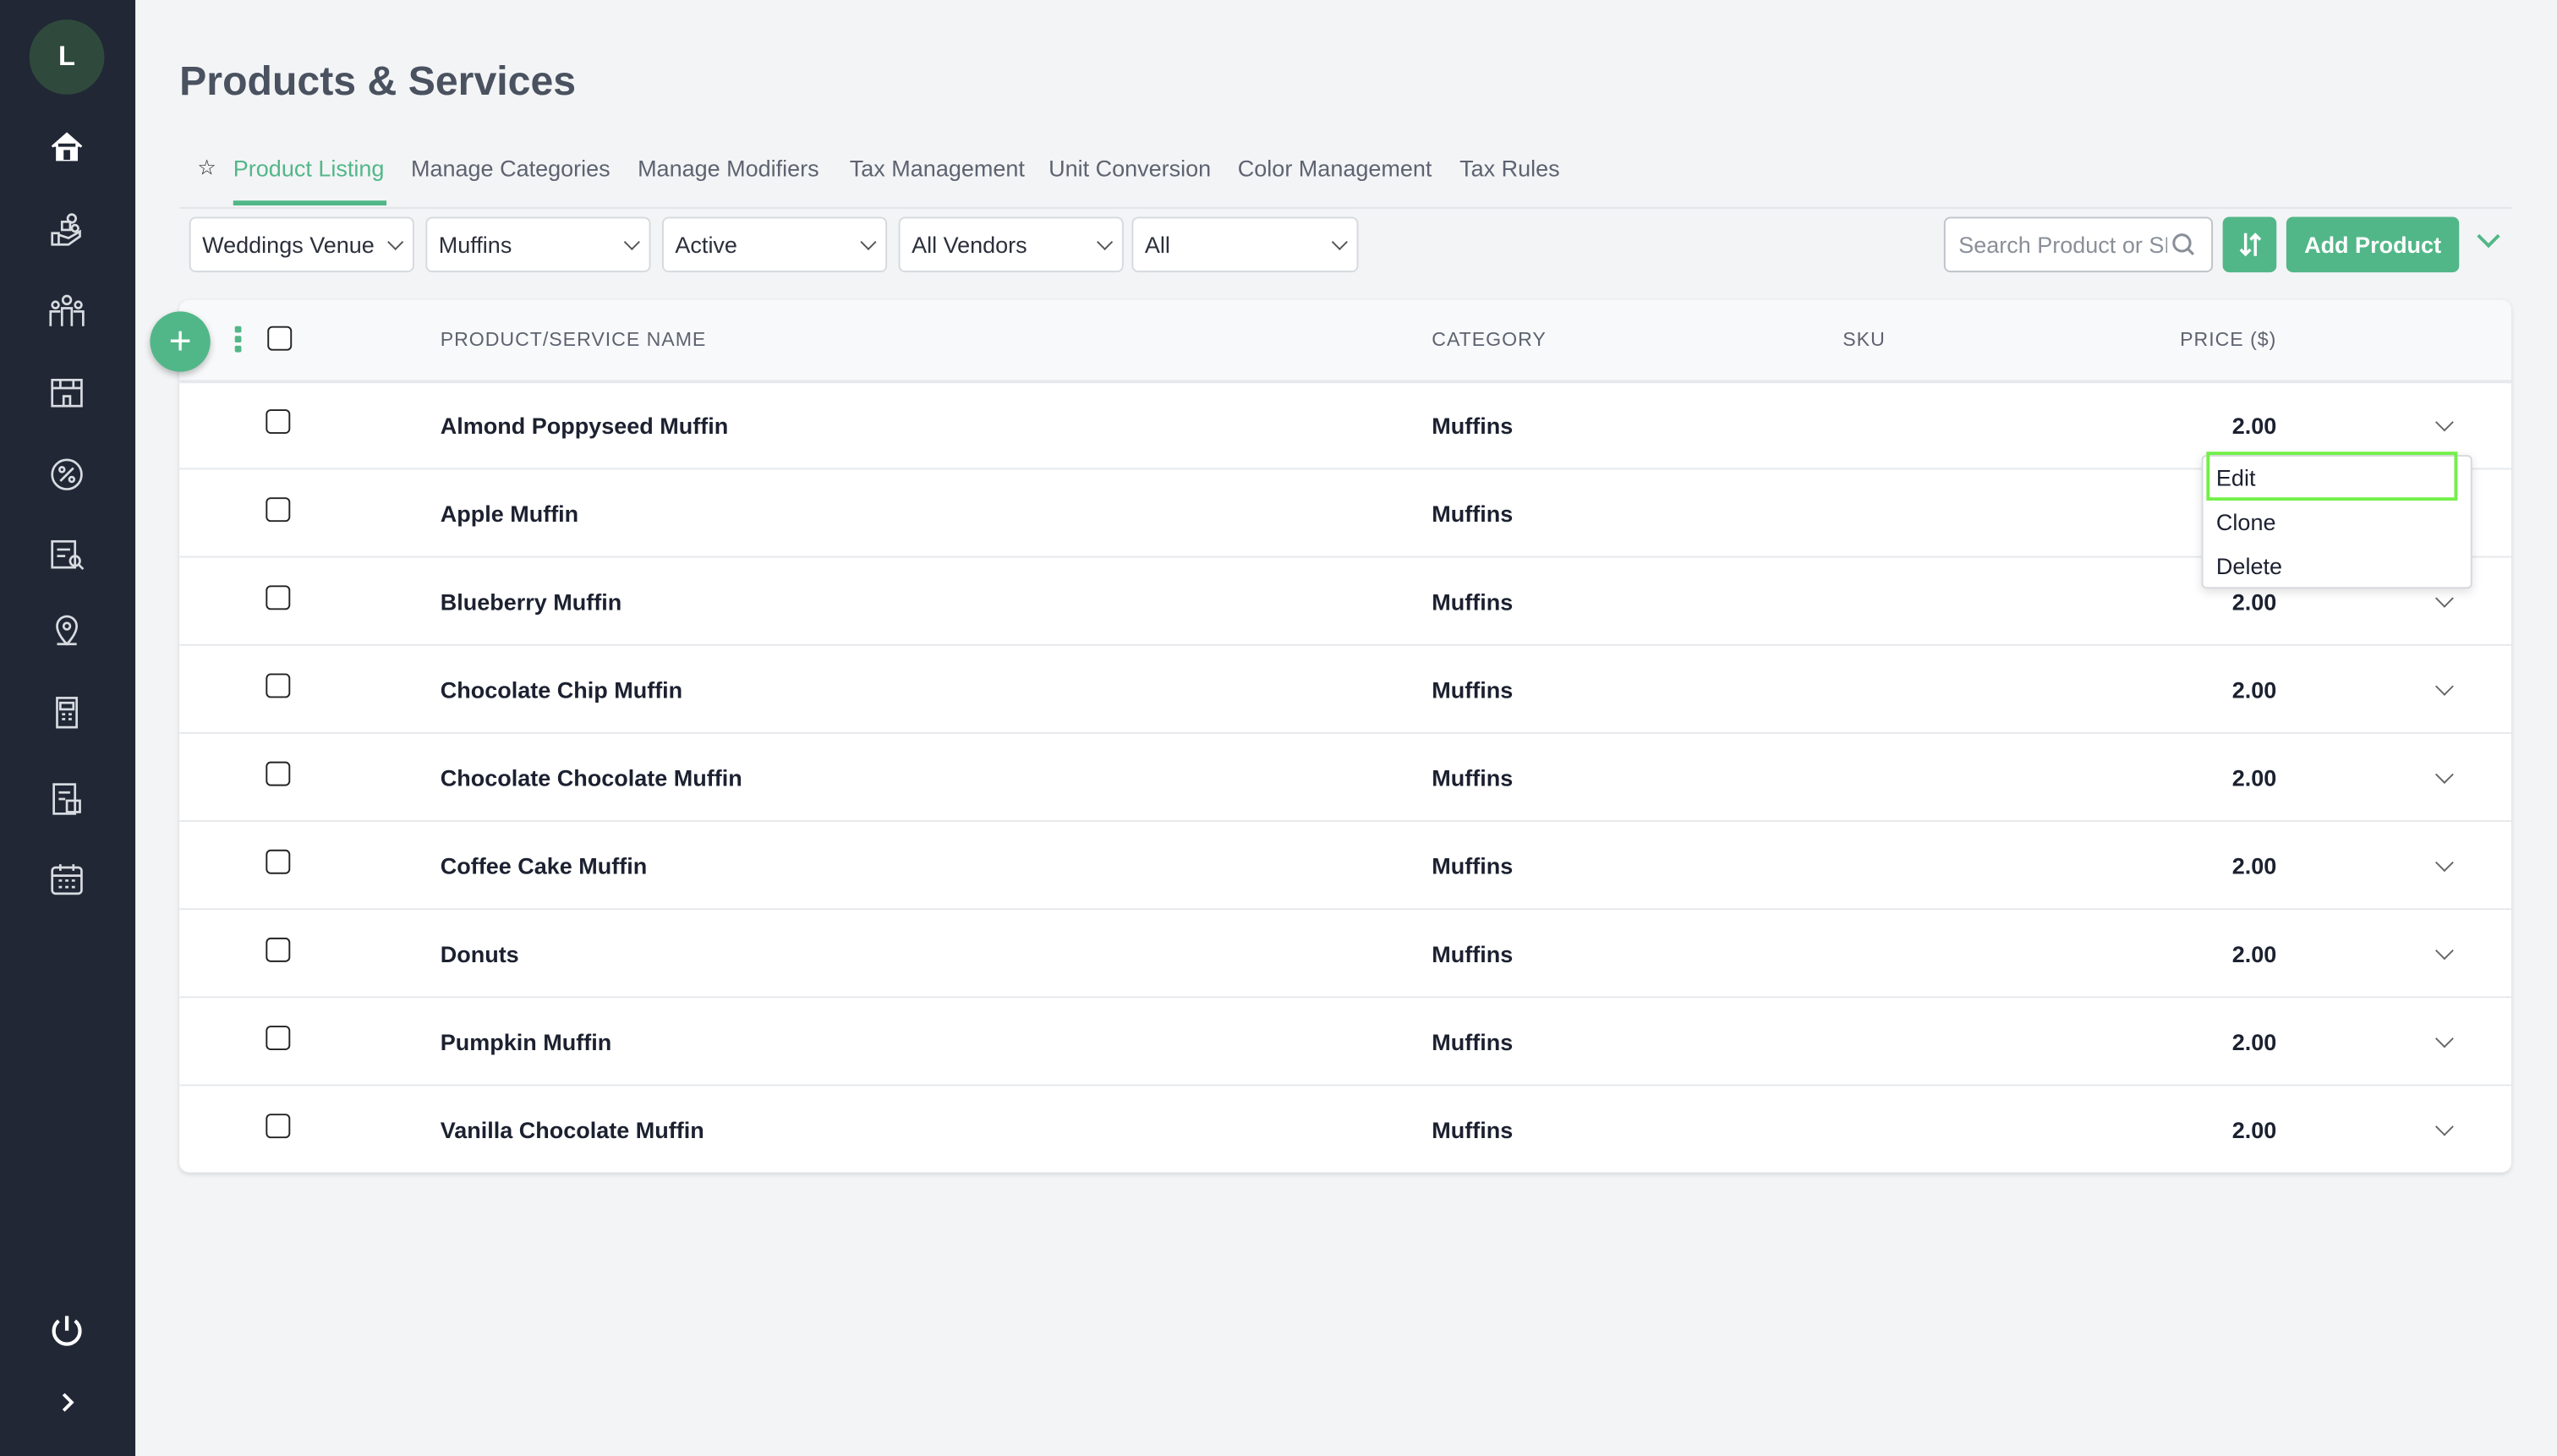 Image resolution: width=2557 pixels, height=1456 pixels. What do you see at coordinates (66, 799) in the screenshot?
I see `invoice-icon` at bounding box center [66, 799].